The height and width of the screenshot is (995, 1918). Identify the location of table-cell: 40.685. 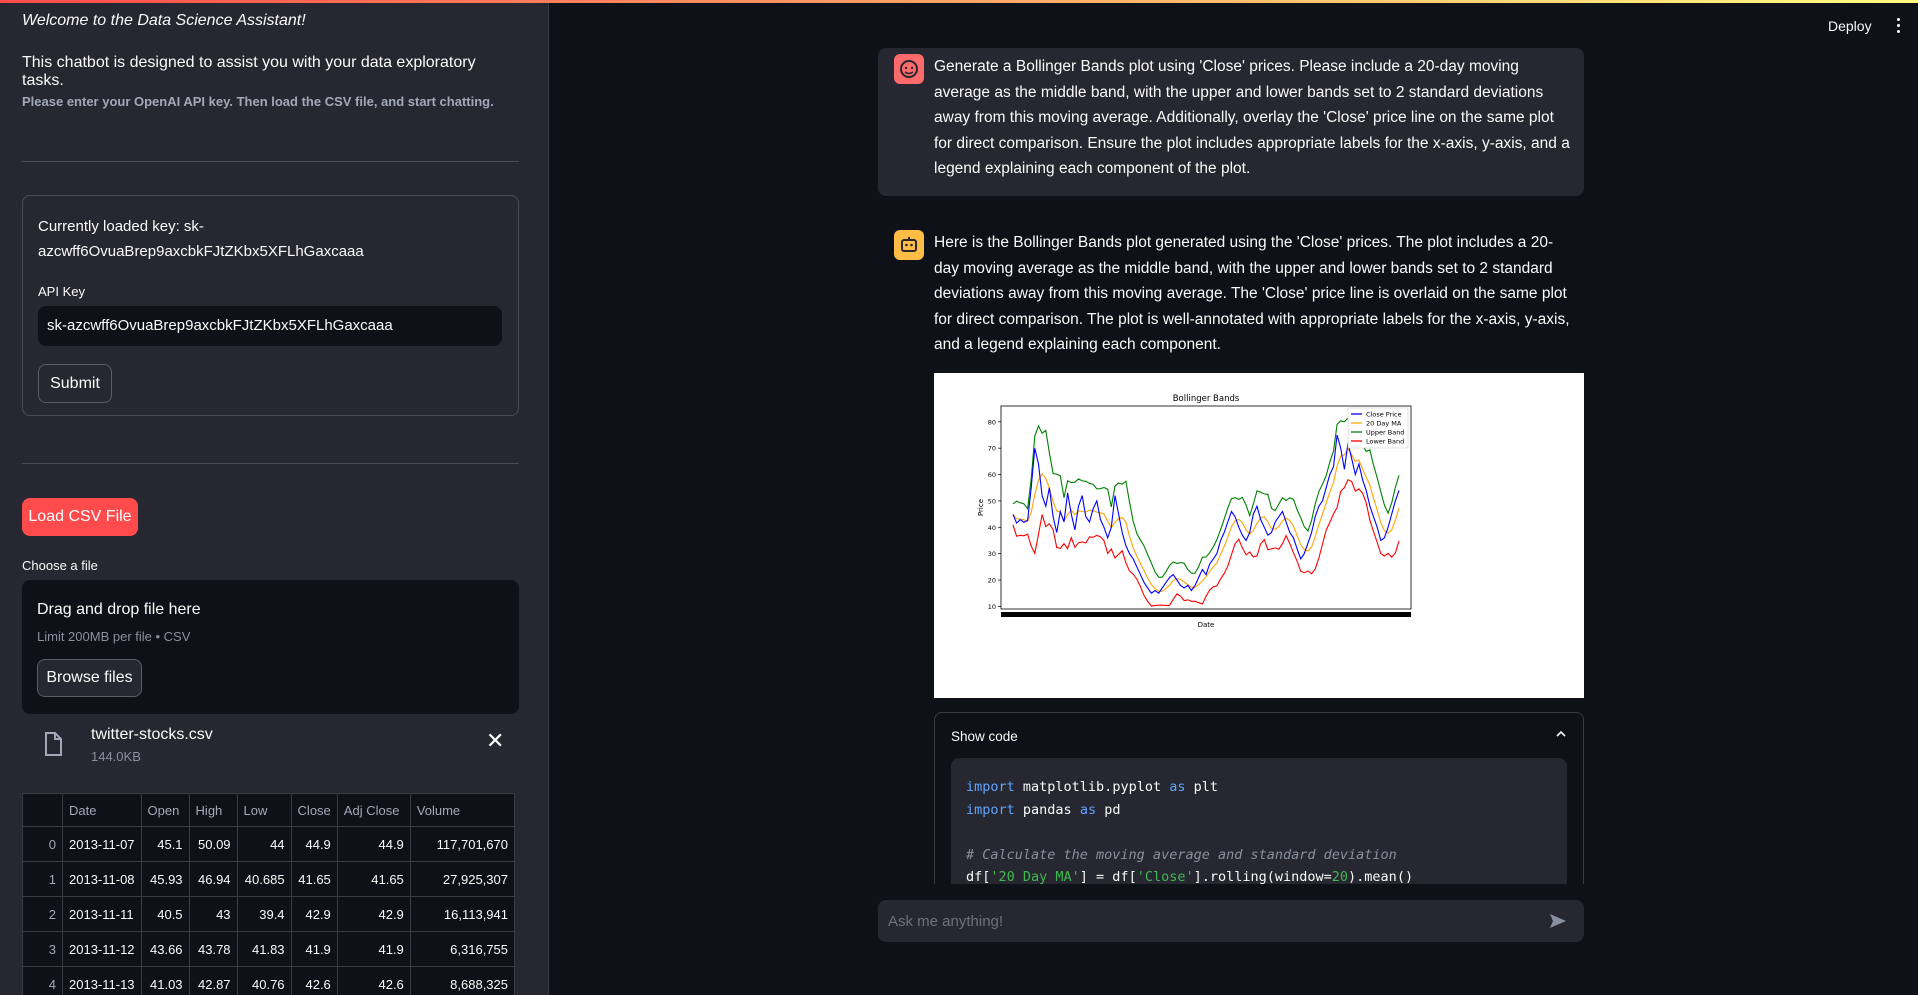
(264, 879).